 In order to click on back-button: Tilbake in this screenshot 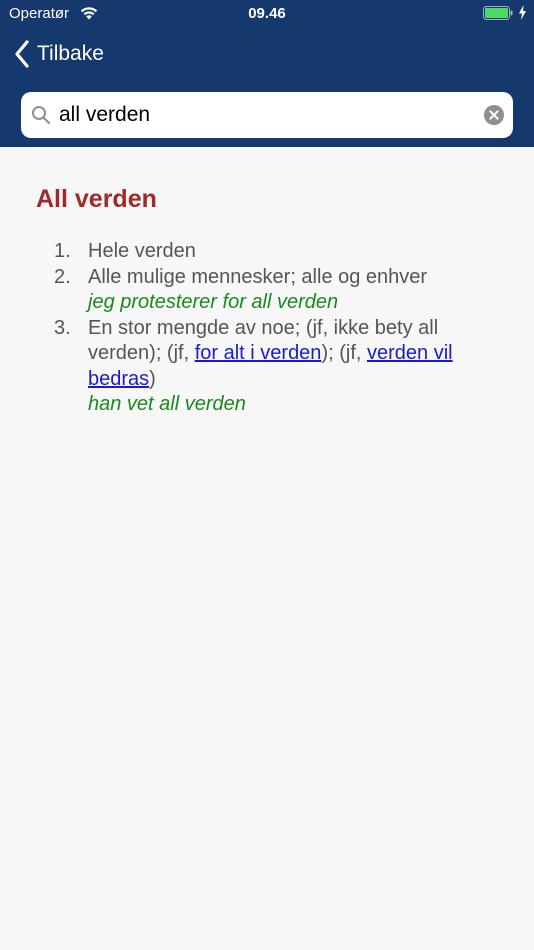, I will do `click(59, 54)`.